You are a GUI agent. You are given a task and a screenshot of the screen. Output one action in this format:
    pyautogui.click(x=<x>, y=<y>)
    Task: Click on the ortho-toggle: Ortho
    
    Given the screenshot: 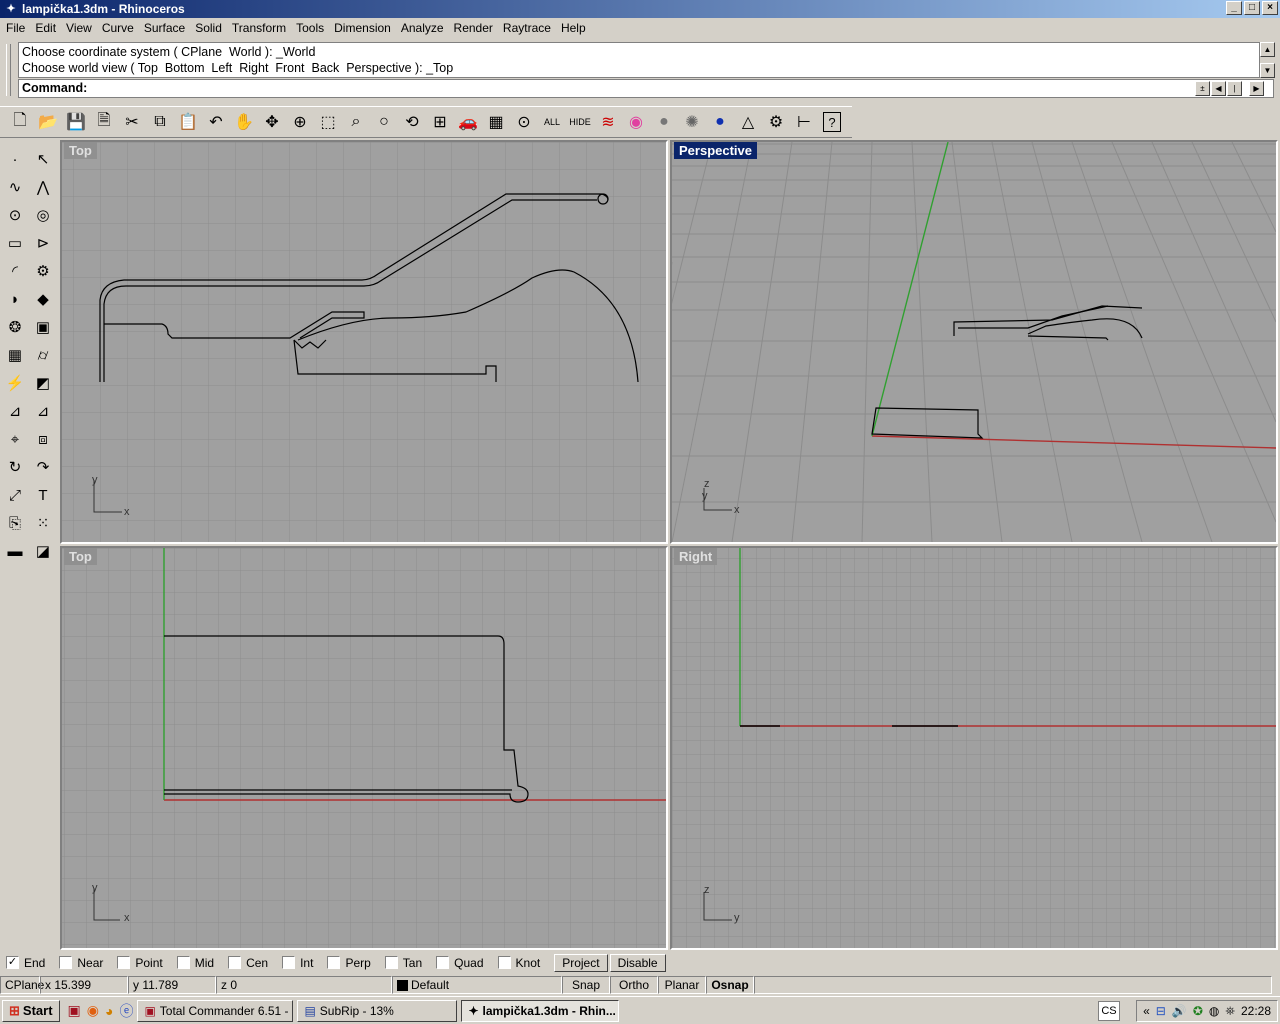 What is the action you would take?
    pyautogui.click(x=634, y=985)
    